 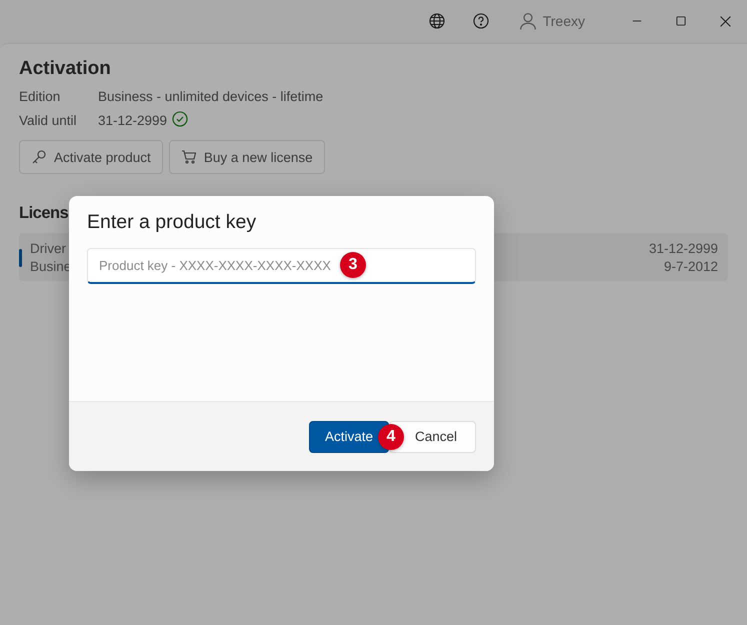 What do you see at coordinates (48, 120) in the screenshot?
I see `field-label: Valid until` at bounding box center [48, 120].